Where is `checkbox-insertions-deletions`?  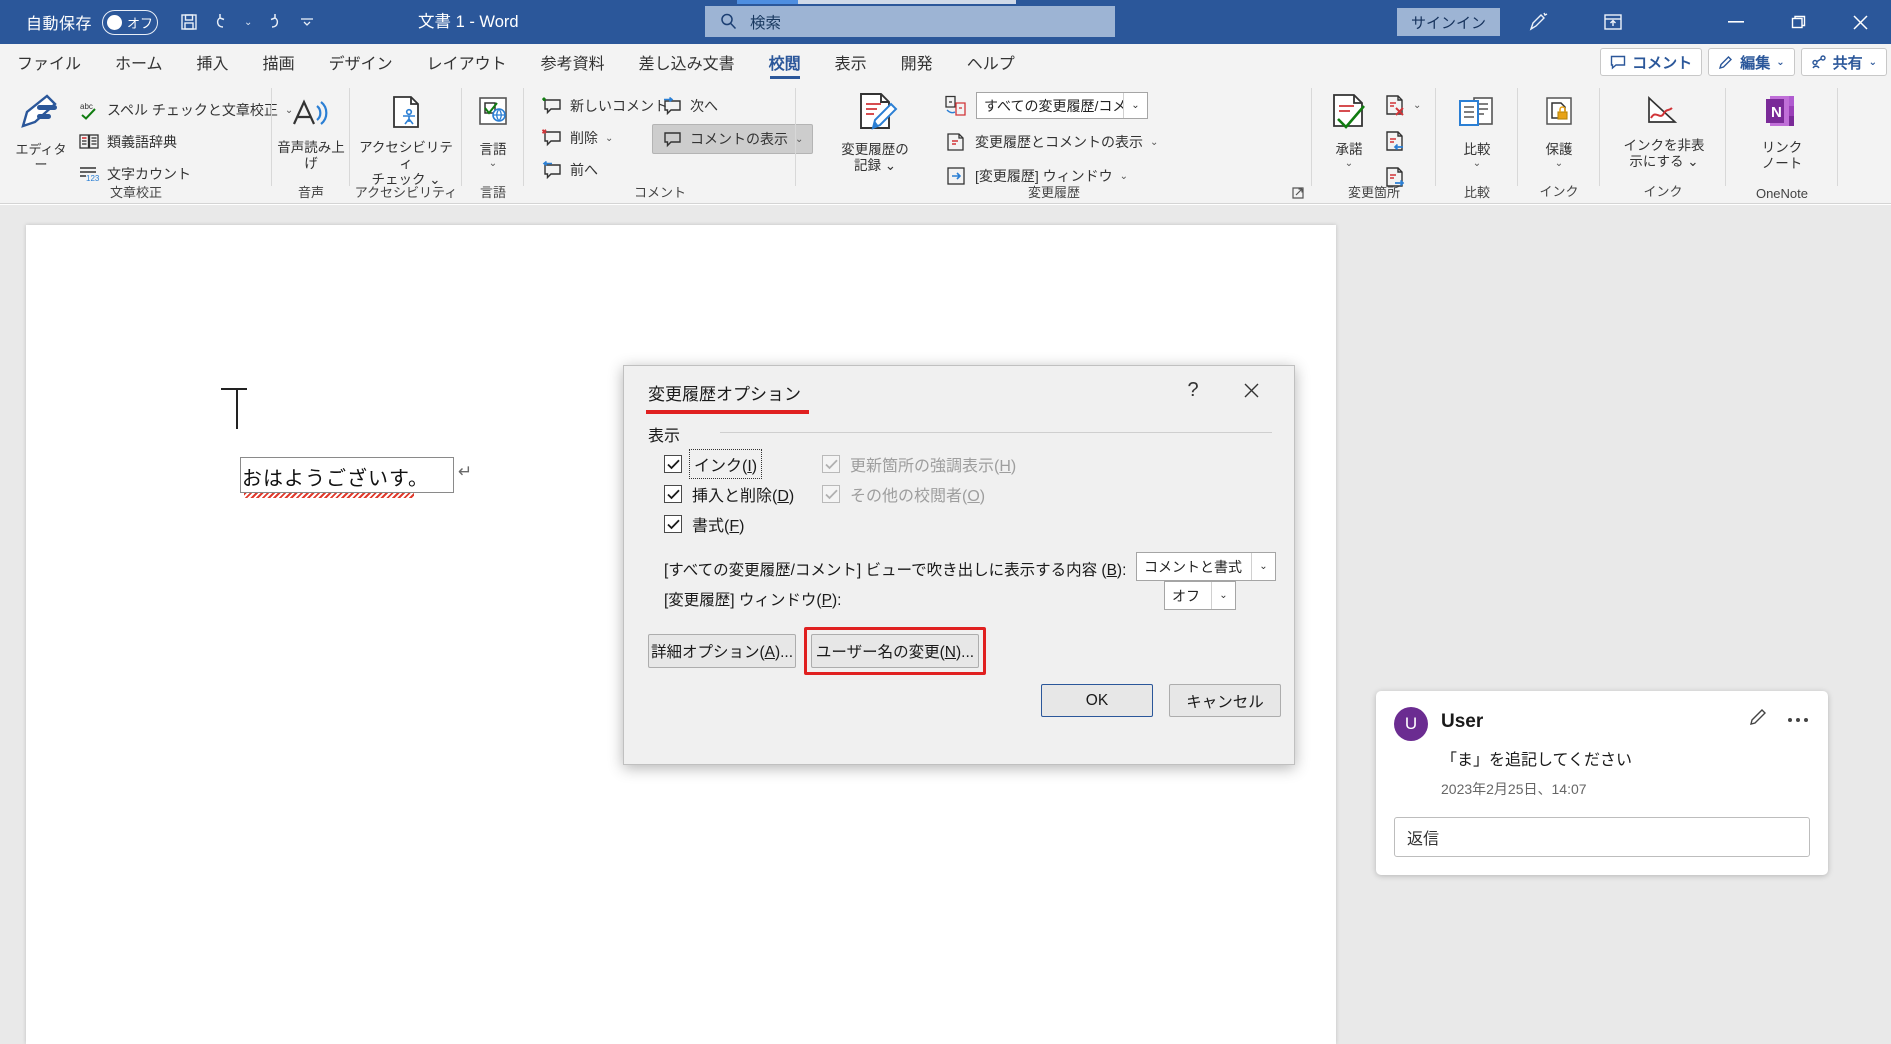 checkbox-insertions-deletions is located at coordinates (673, 494).